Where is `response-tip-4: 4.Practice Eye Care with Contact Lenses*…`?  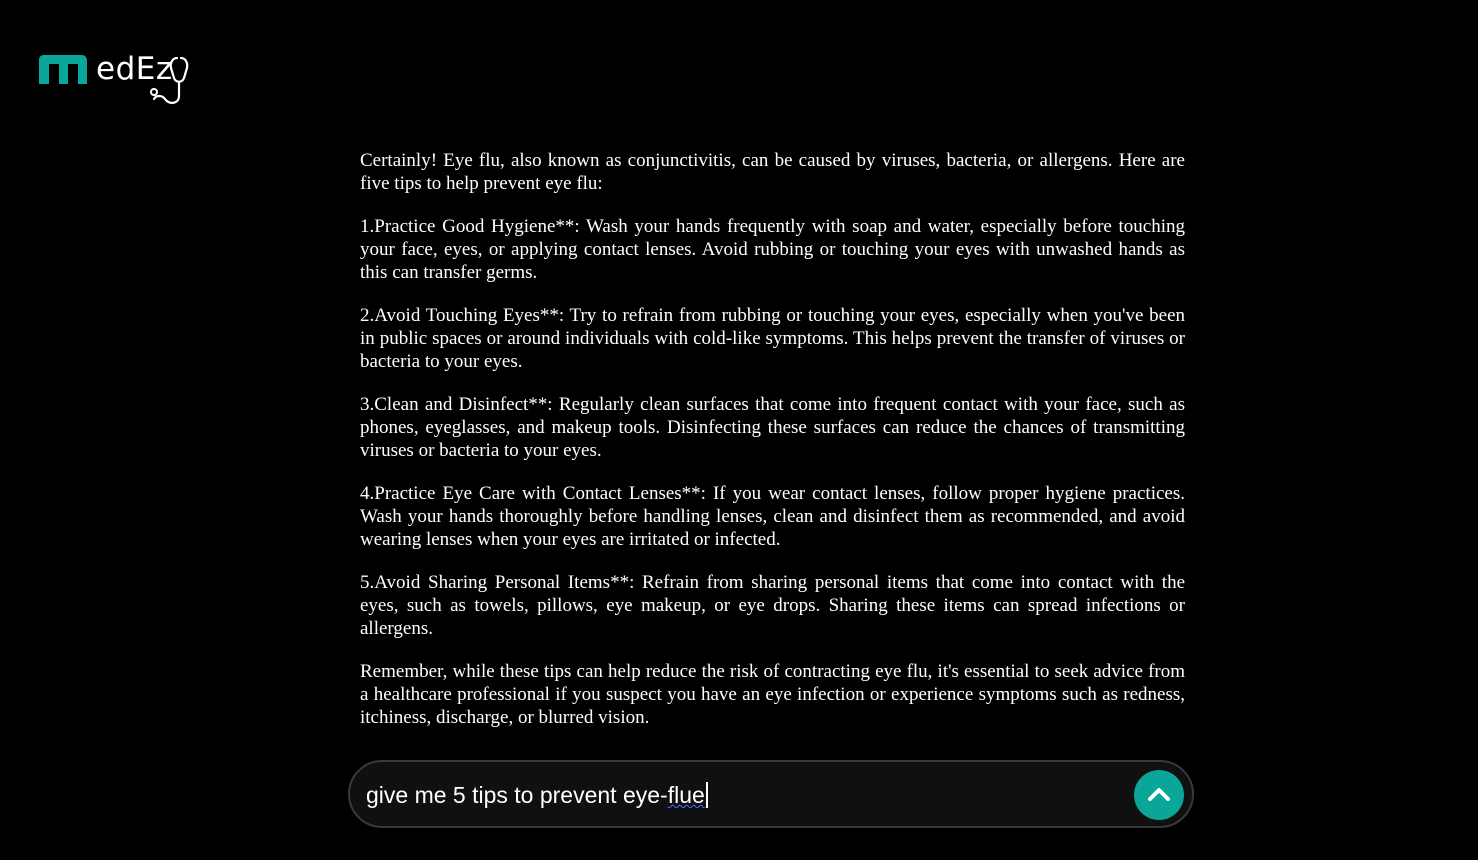 response-tip-4: 4.Practice Eye Care with Contact Lenses*… is located at coordinates (772, 516).